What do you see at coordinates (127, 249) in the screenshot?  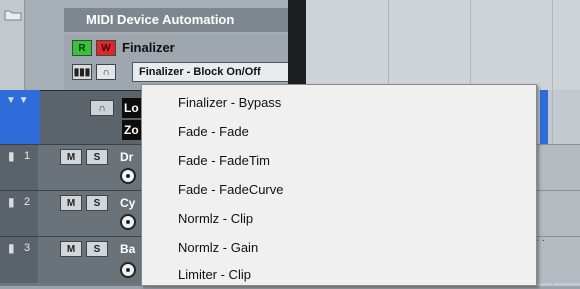 I see `track-name: Ba` at bounding box center [127, 249].